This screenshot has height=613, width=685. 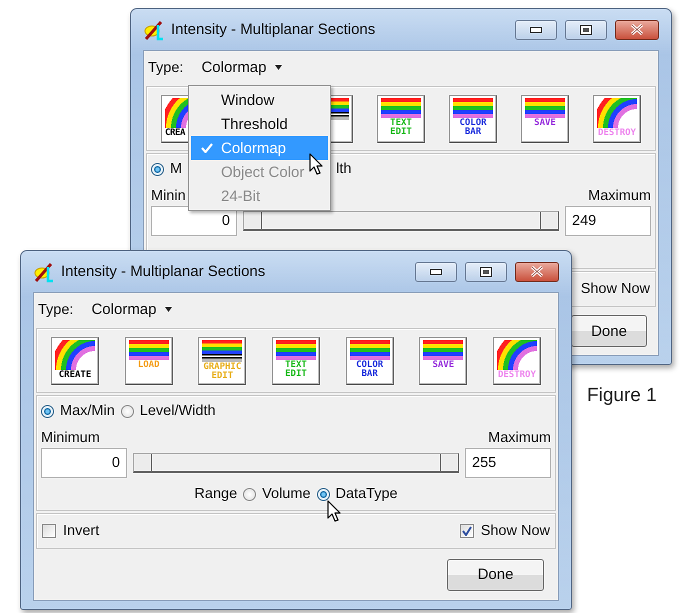 What do you see at coordinates (178, 411) in the screenshot?
I see `radio-label: Level/Width` at bounding box center [178, 411].